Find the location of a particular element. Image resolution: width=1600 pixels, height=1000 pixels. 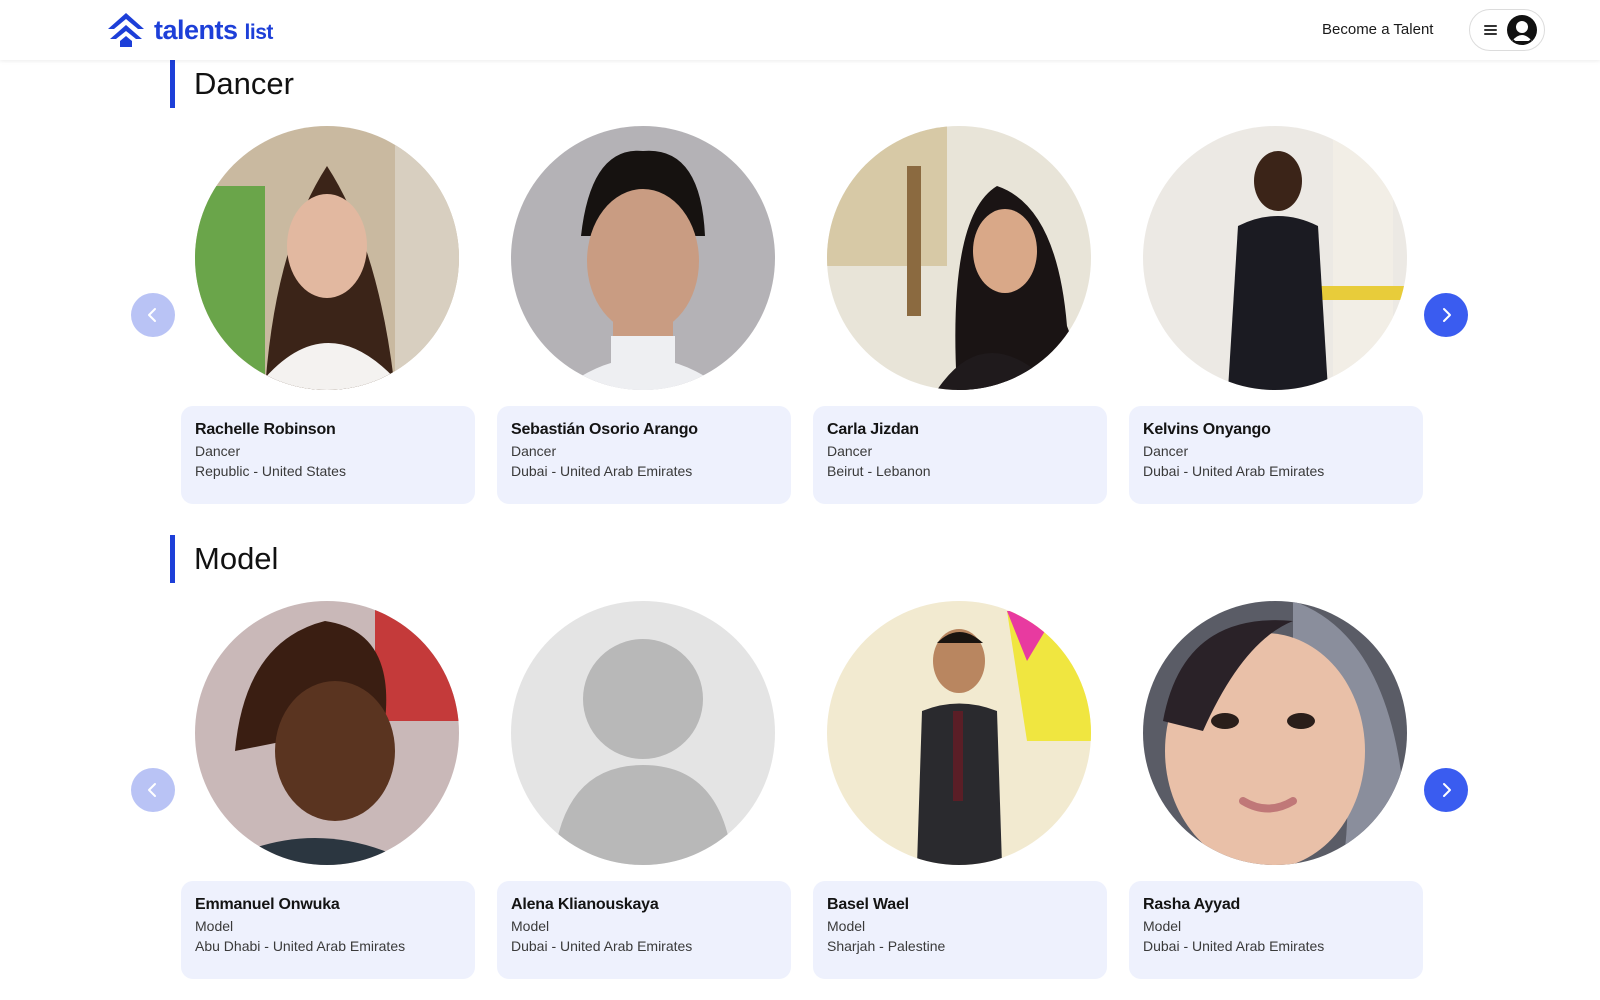

talent-name: Basel Wael is located at coordinates (868, 904).